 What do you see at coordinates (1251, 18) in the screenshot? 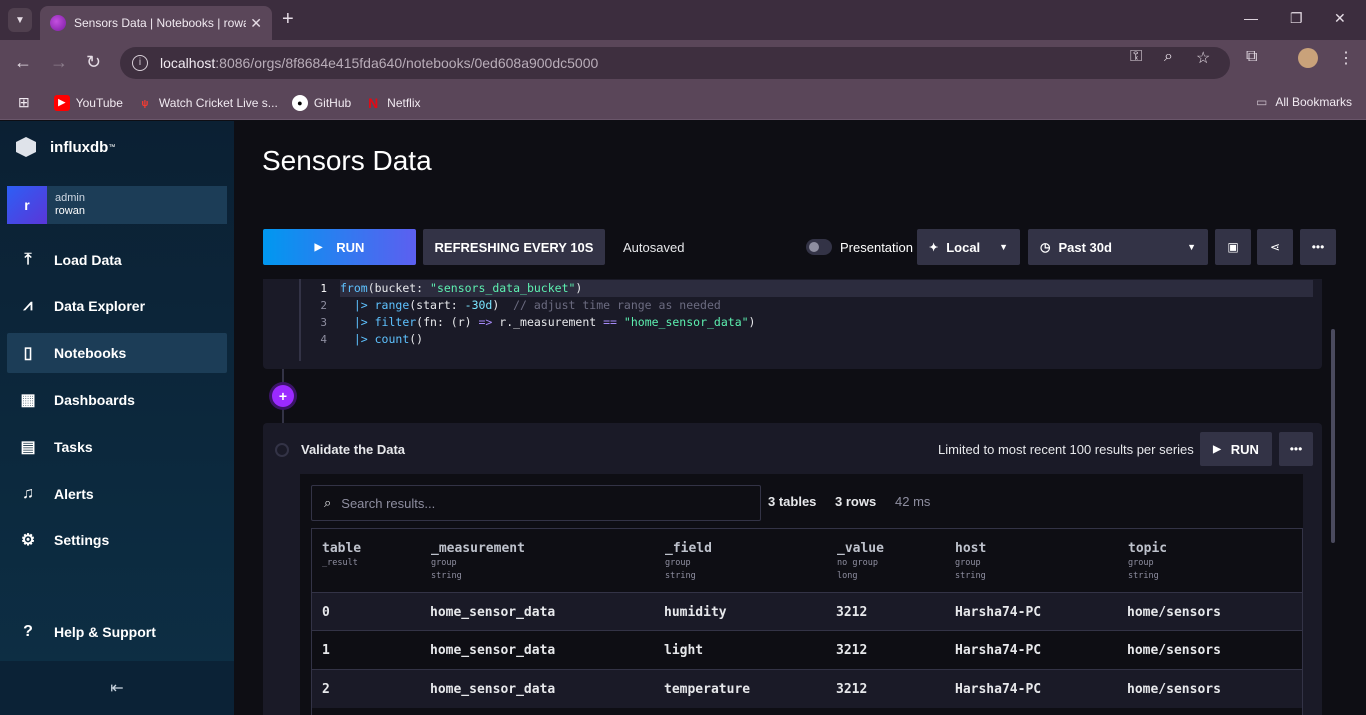
I see `minimize-icon: —` at bounding box center [1251, 18].